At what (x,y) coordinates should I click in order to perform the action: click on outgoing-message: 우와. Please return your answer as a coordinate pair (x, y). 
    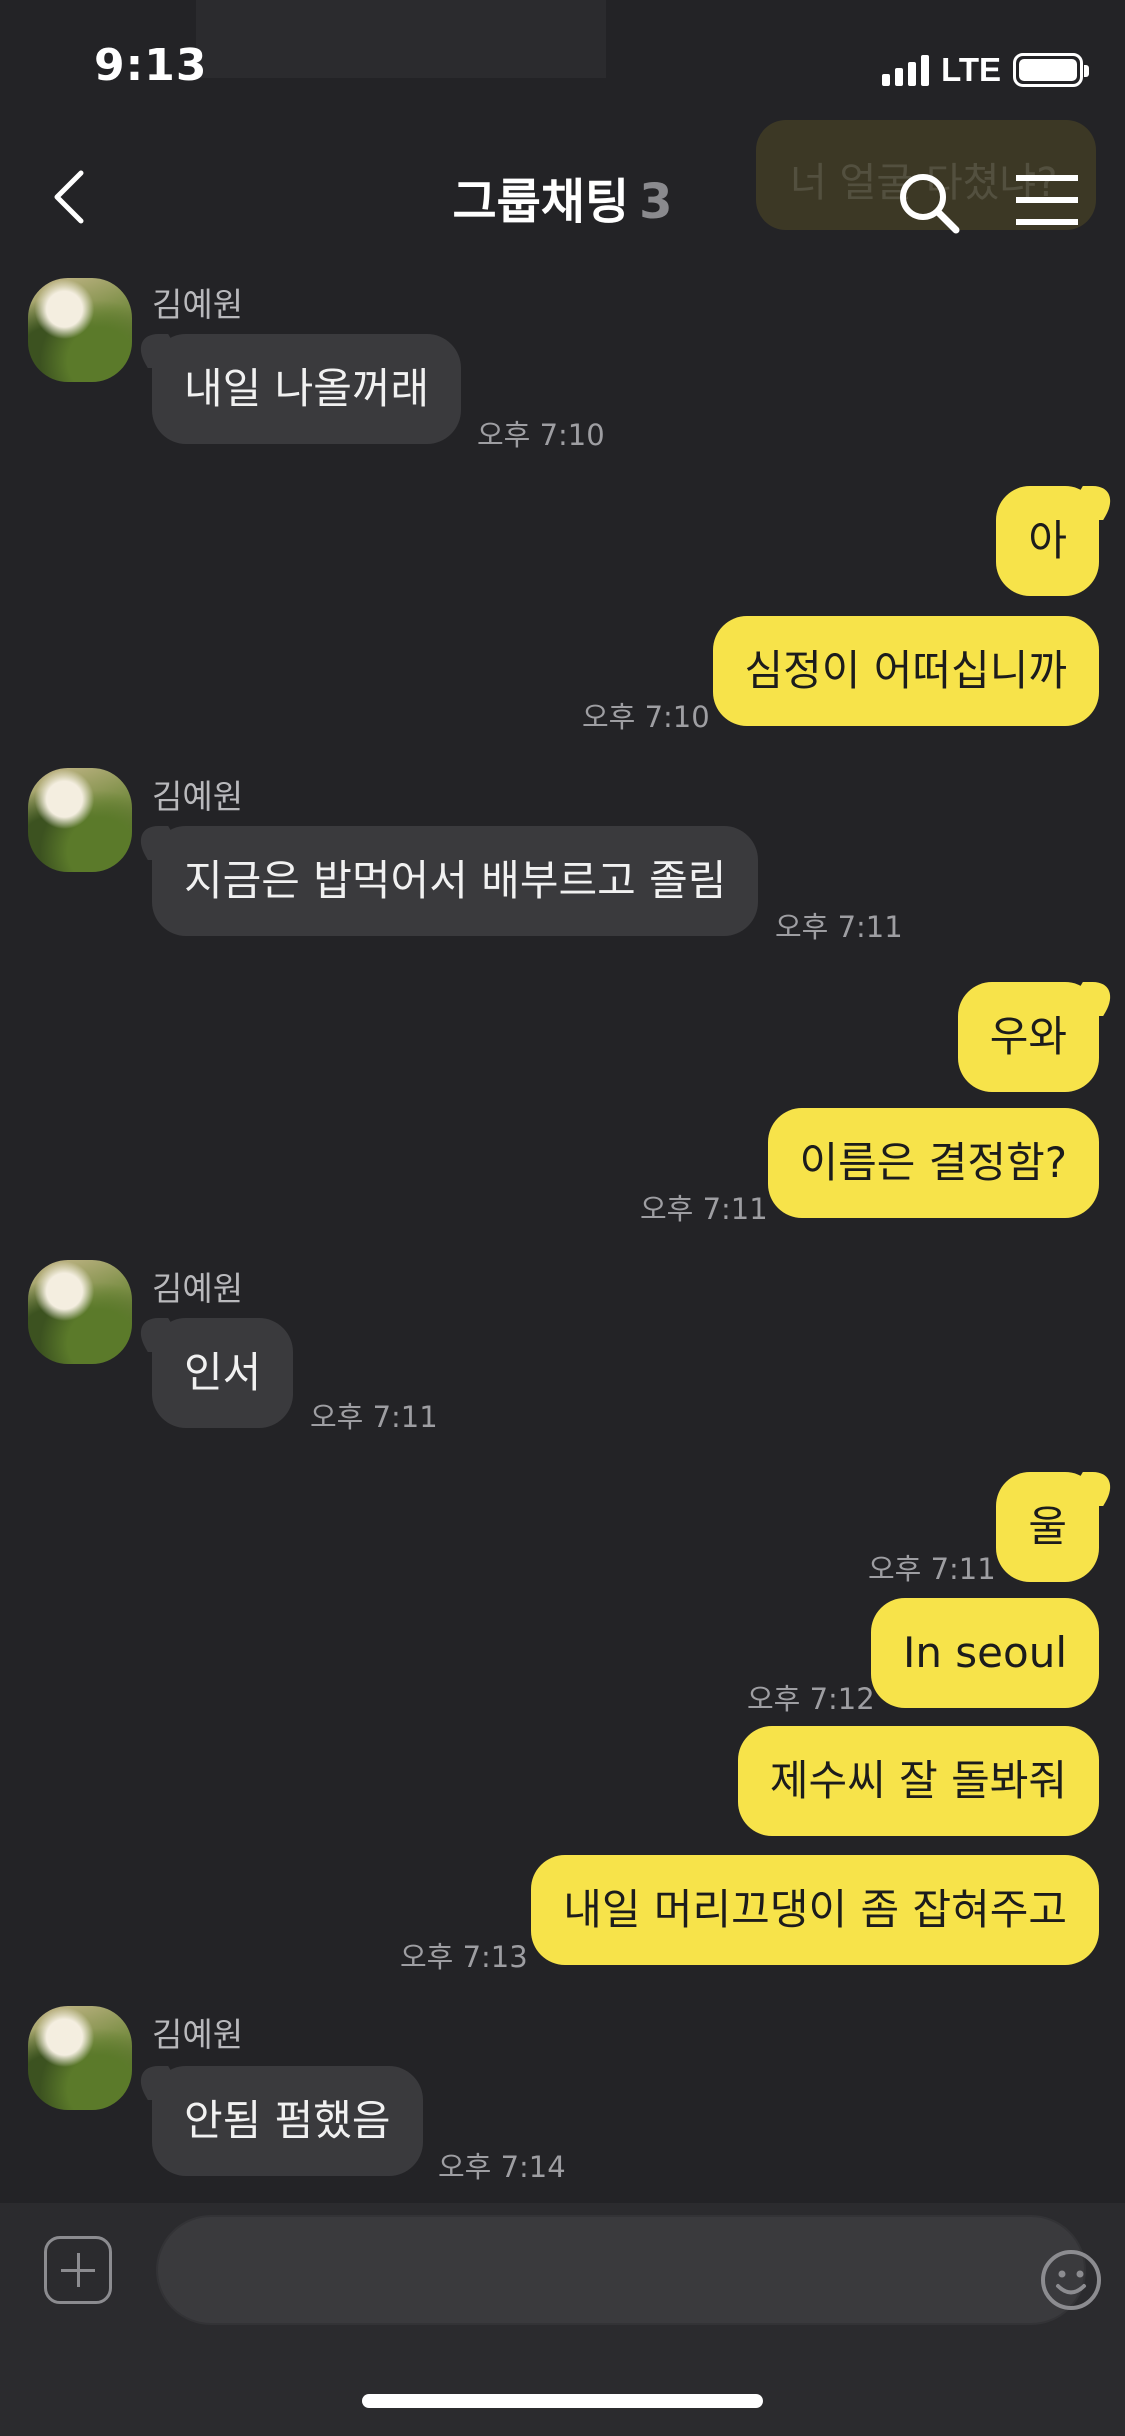
    Looking at the image, I should click on (1028, 1037).